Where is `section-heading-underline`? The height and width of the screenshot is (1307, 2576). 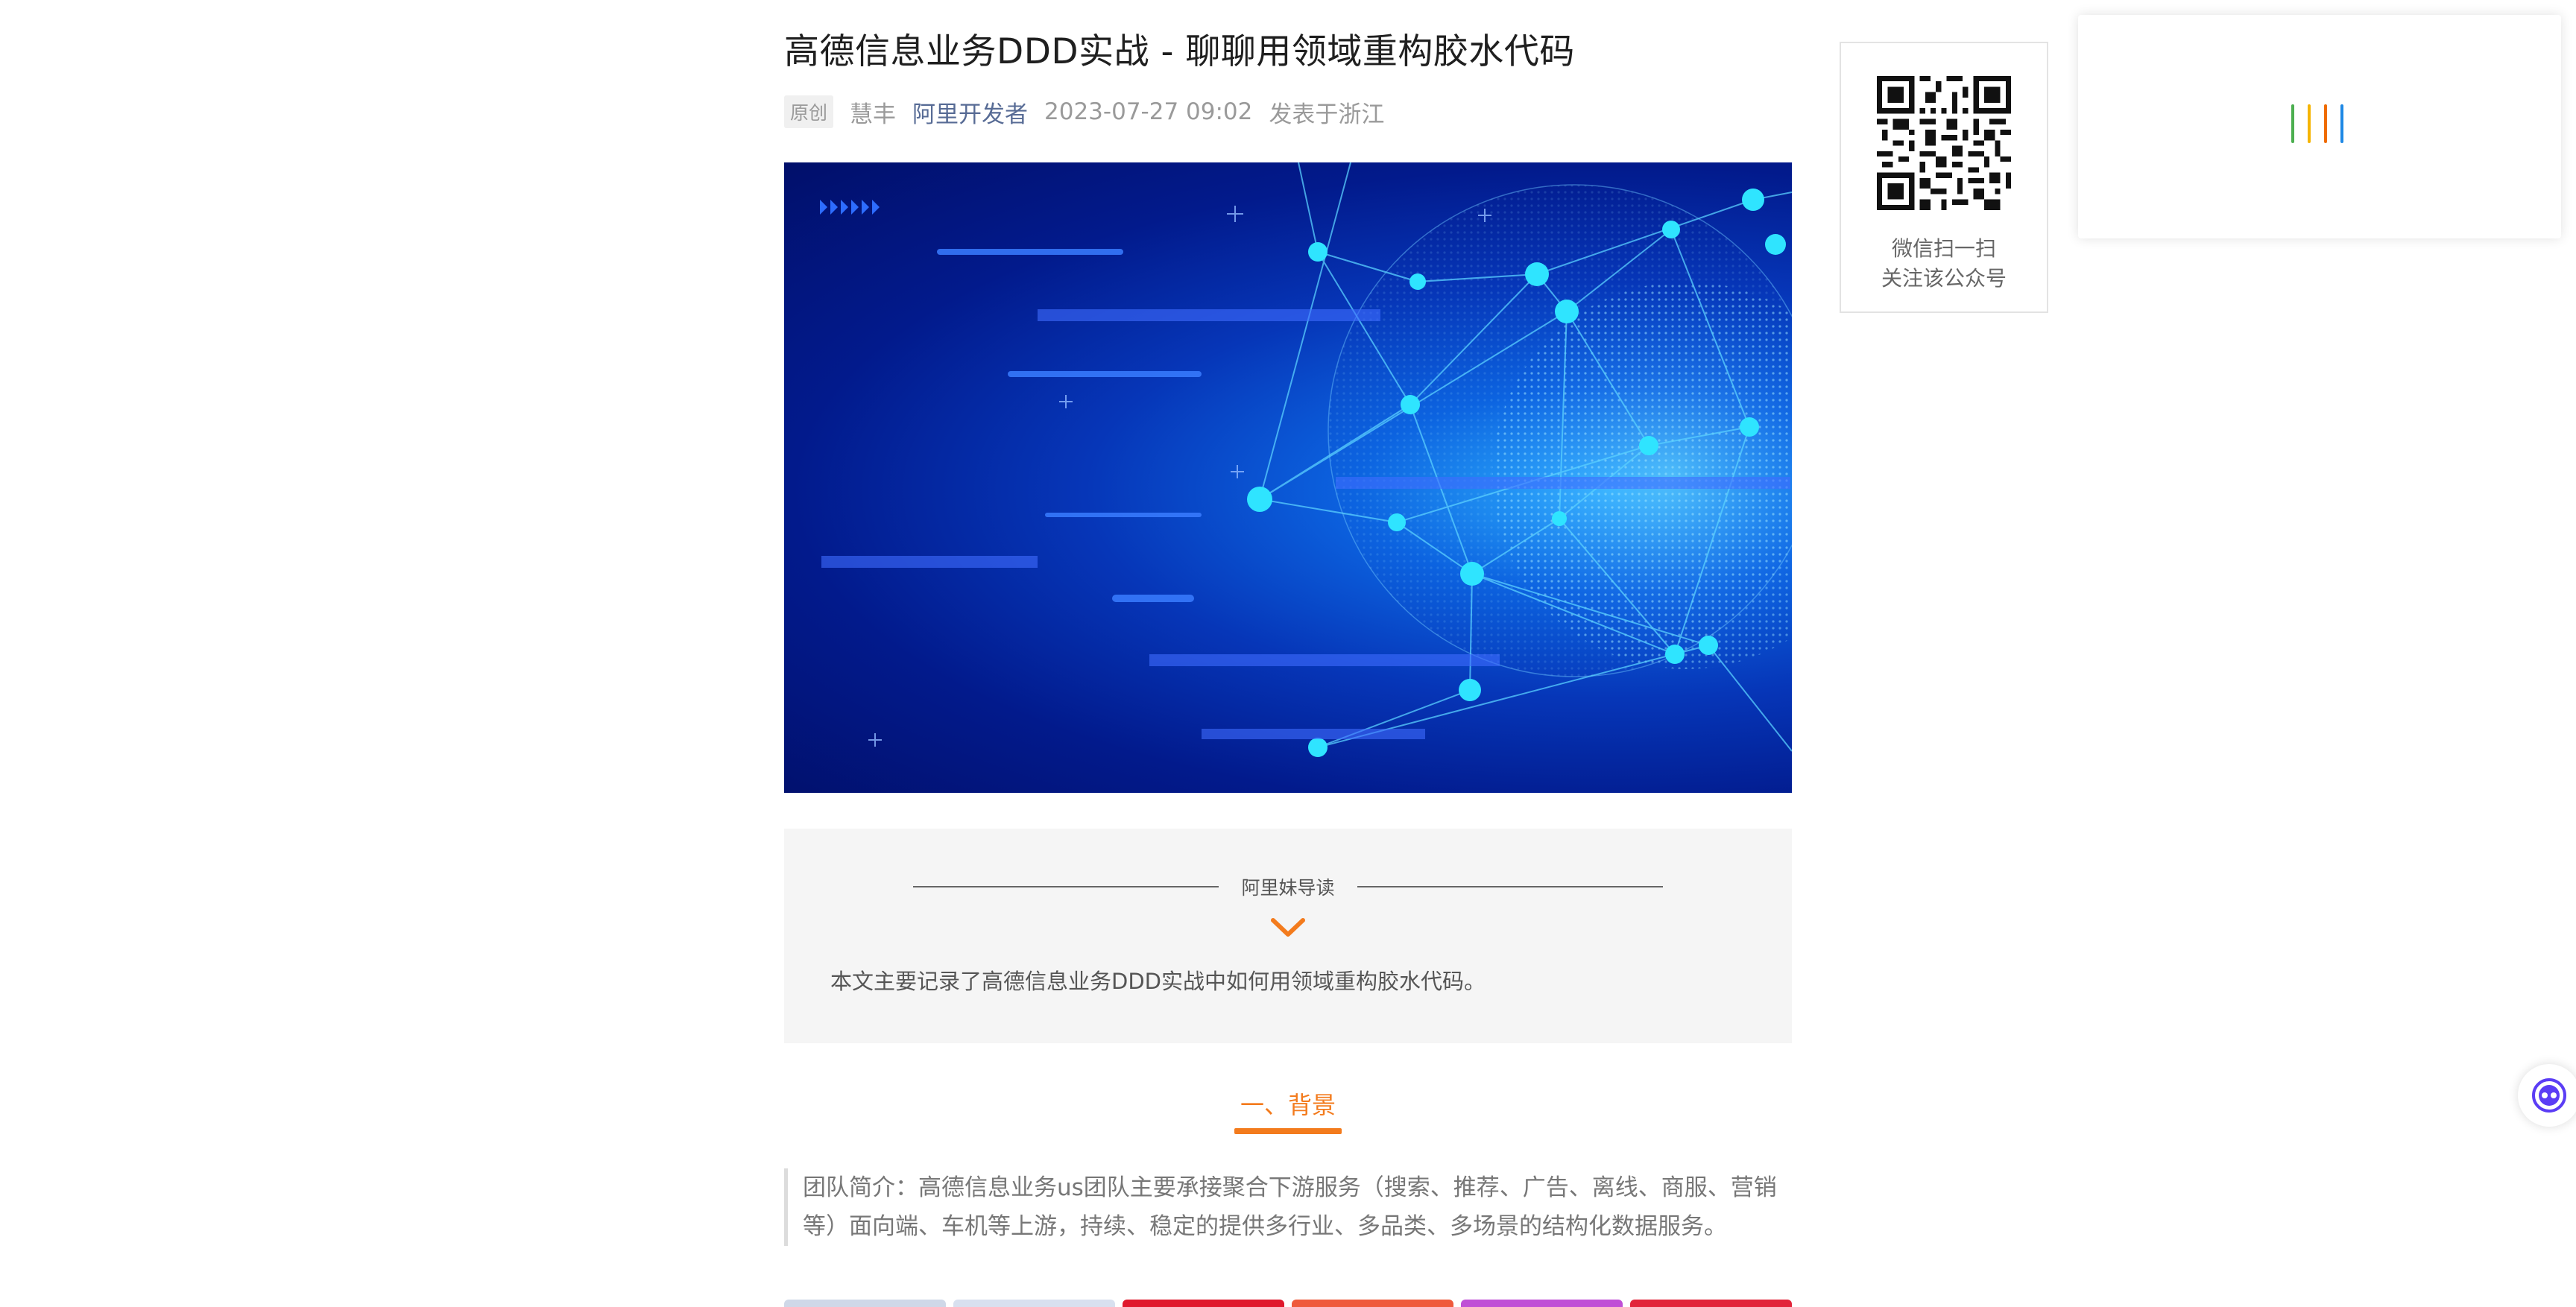 section-heading-underline is located at coordinates (1288, 1131).